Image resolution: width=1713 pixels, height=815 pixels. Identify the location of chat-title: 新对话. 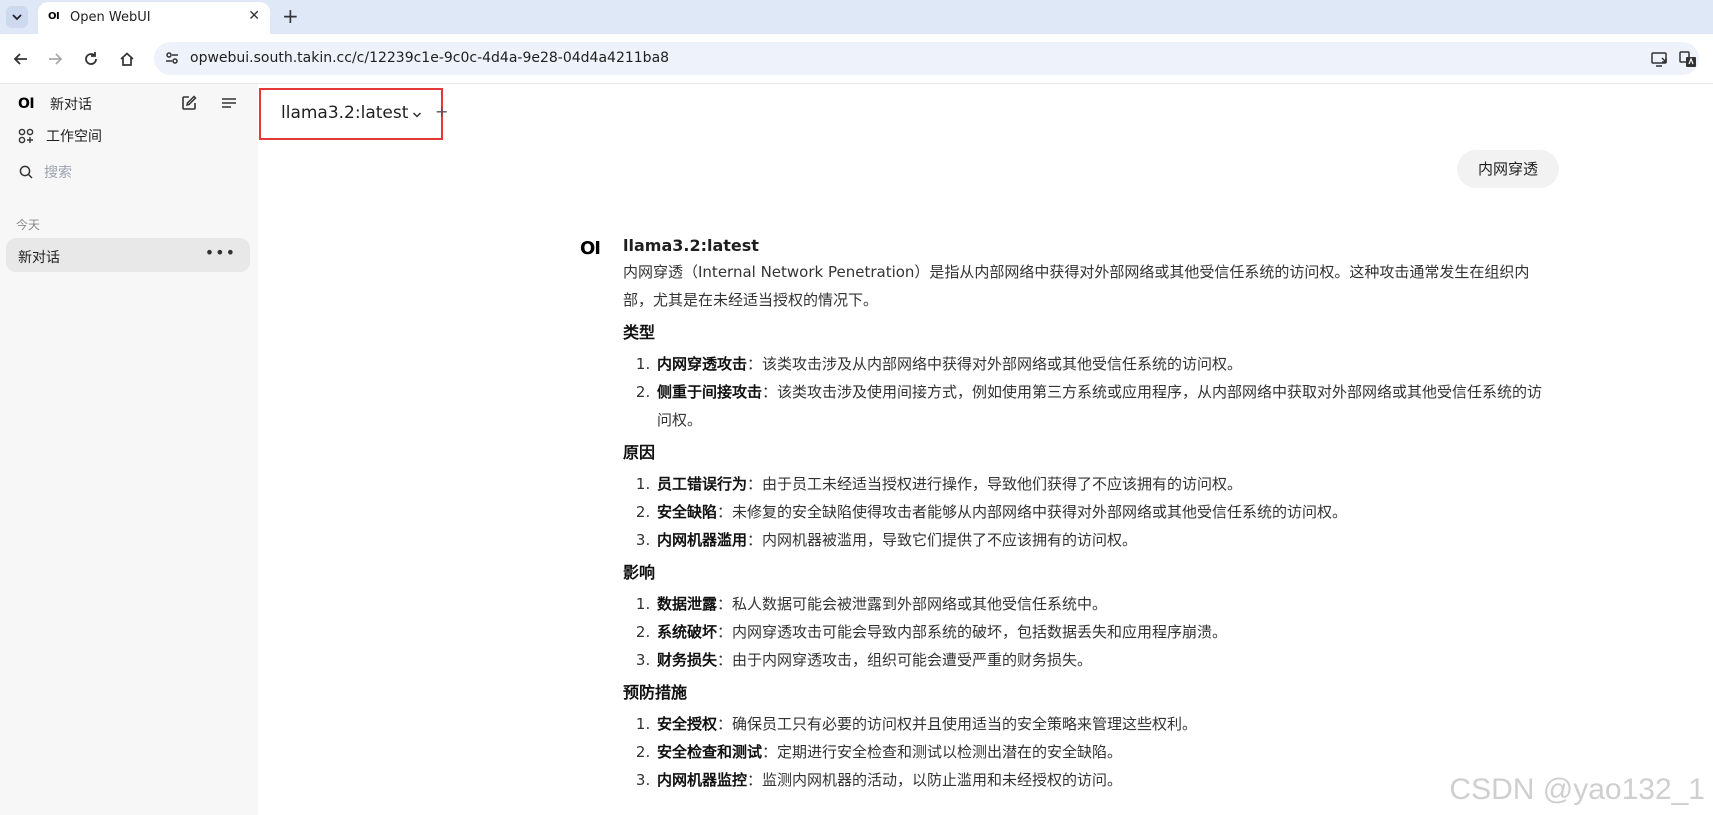
(39, 258).